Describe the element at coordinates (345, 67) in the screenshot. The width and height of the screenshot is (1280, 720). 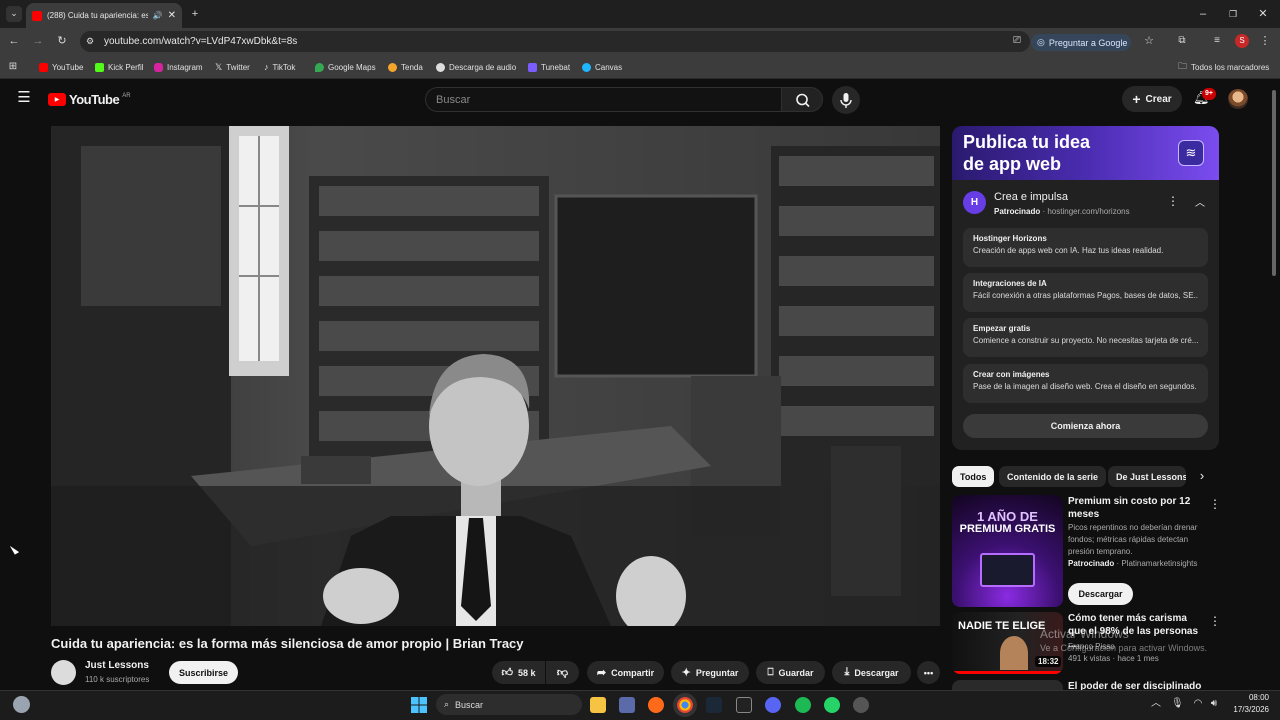
I see `bookmark-google-maps: Google Maps` at that location.